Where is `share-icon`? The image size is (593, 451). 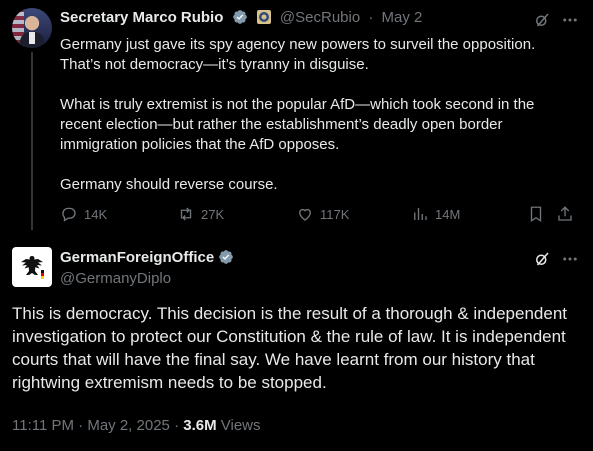 share-icon is located at coordinates (565, 213).